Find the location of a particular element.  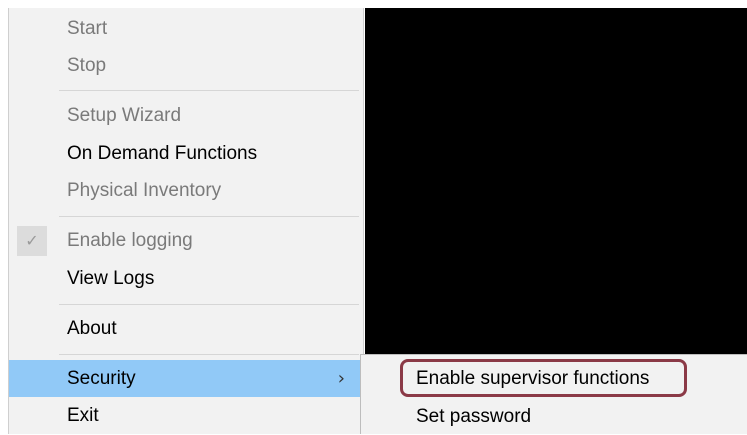

menu-item-physical-inventory: Physical Inventory is located at coordinates (186, 190).